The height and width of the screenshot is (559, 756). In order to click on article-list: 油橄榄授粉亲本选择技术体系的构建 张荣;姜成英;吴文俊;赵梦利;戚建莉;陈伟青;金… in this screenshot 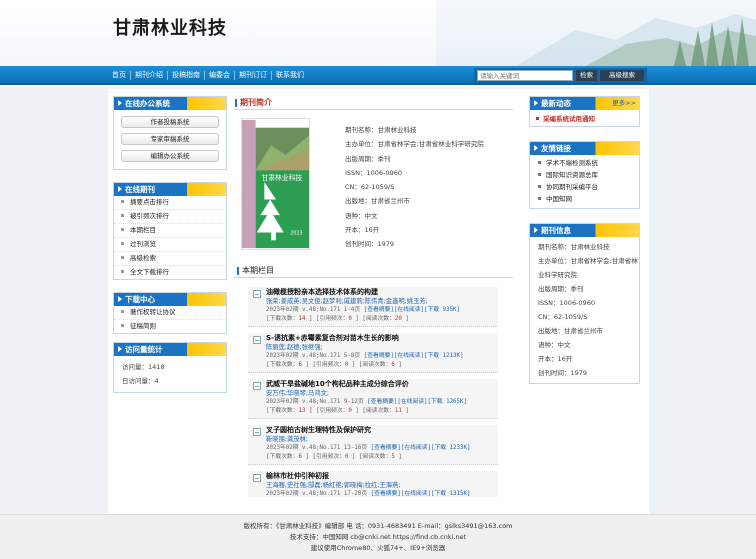, I will do `click(373, 392)`.